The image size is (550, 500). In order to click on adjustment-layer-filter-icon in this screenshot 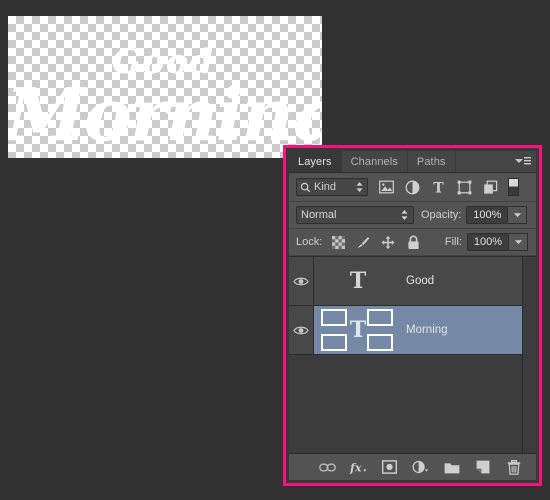, I will do `click(412, 187)`.